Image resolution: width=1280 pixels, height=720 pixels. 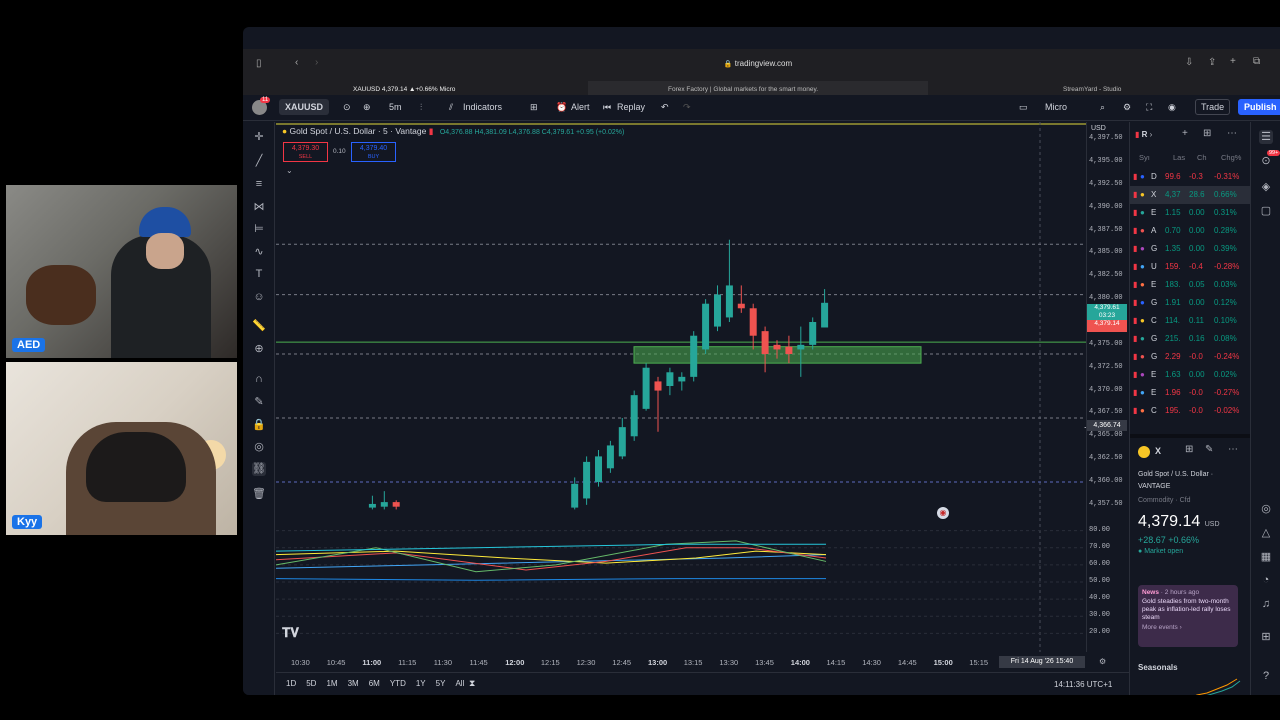 What do you see at coordinates (1213, 107) in the screenshot?
I see `trade-button: Trade` at bounding box center [1213, 107].